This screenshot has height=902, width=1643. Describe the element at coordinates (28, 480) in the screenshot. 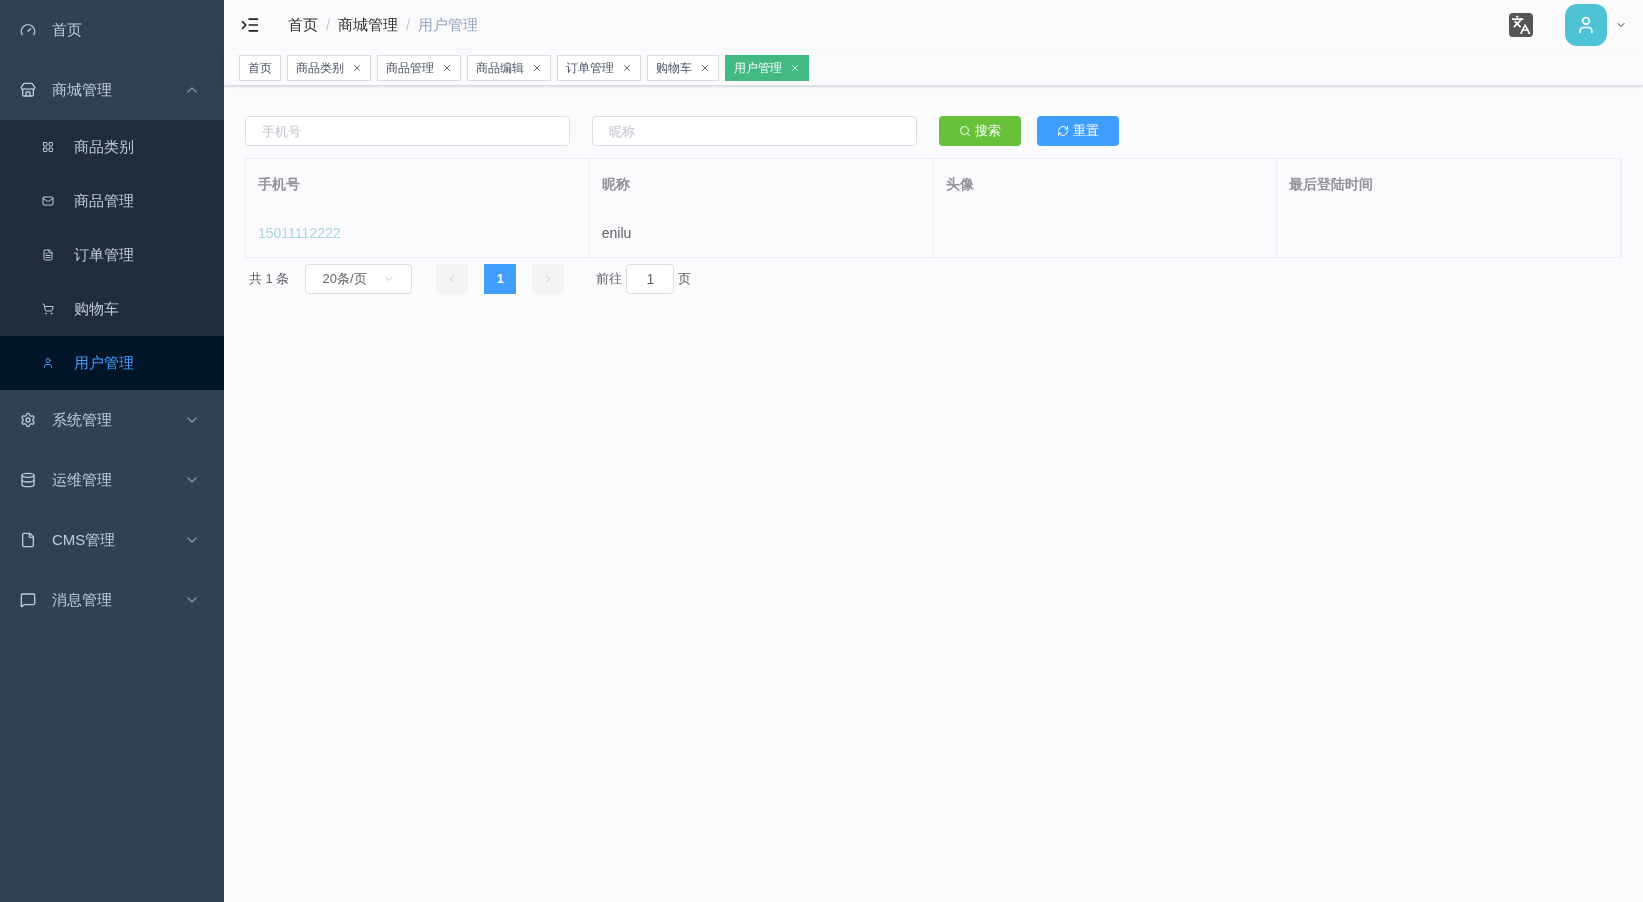

I see `database-icon` at that location.